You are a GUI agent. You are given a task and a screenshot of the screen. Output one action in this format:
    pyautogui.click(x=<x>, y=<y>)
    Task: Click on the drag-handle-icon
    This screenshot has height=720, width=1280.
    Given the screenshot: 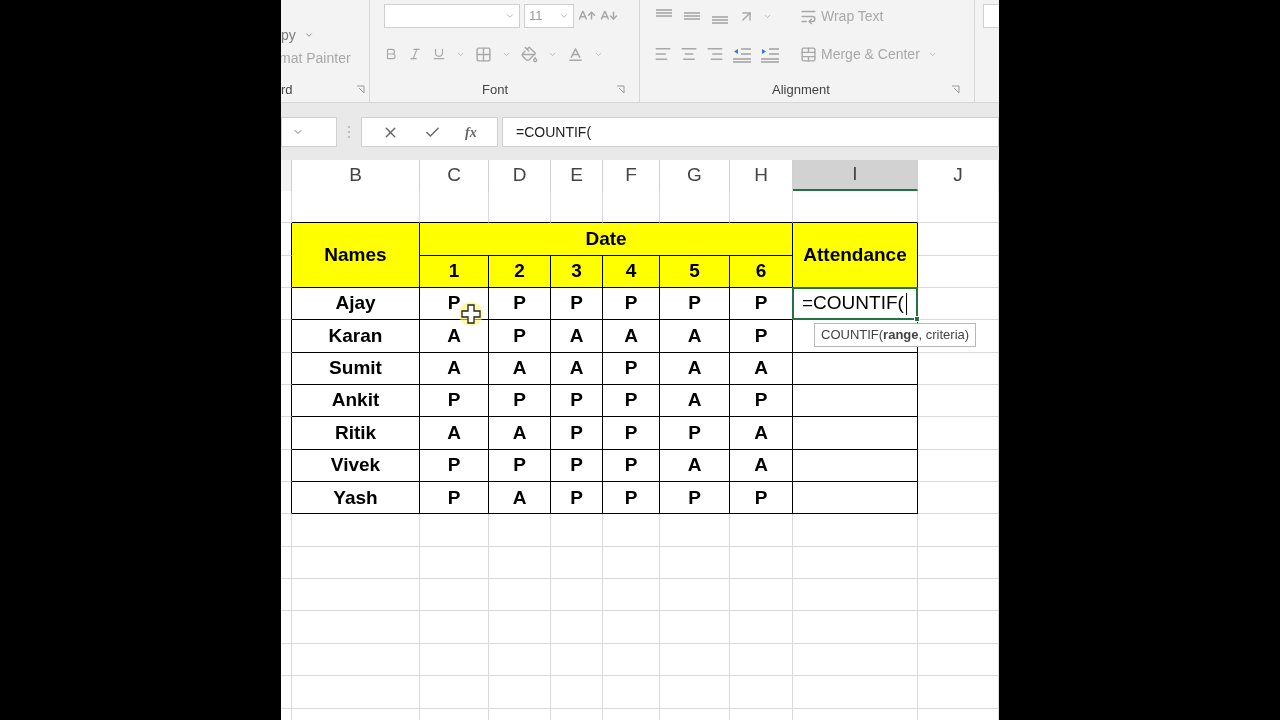 What is the action you would take?
    pyautogui.click(x=349, y=132)
    